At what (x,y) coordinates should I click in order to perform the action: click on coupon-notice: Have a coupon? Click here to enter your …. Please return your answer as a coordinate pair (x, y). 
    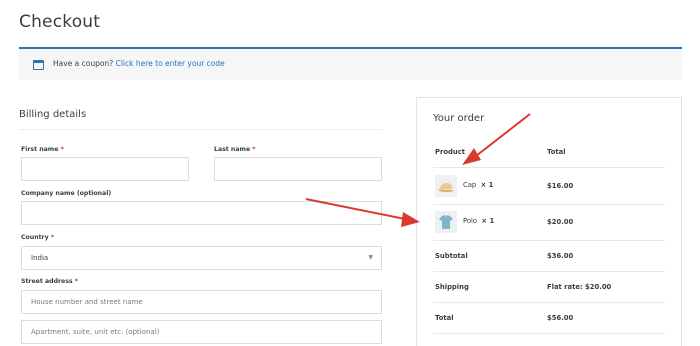
    Looking at the image, I should click on (350, 63).